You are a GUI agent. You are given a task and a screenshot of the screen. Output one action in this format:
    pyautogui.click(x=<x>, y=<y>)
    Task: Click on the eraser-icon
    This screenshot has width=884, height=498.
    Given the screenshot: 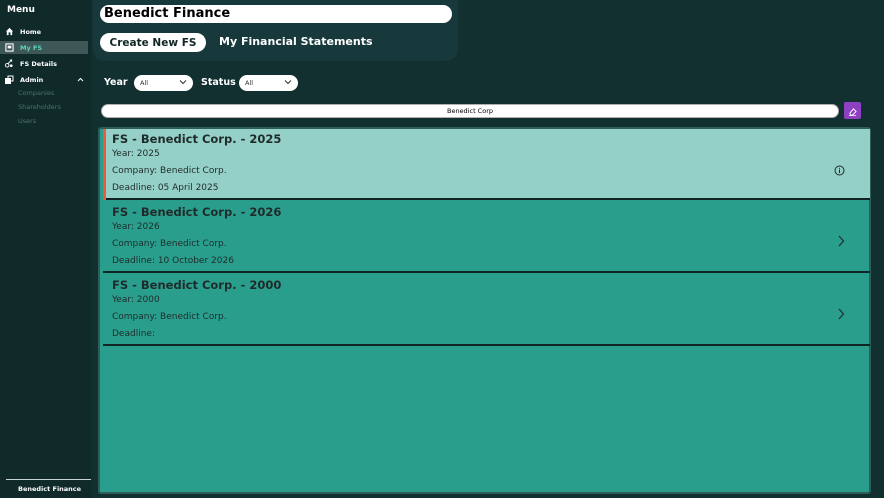 What is the action you would take?
    pyautogui.click(x=852, y=110)
    